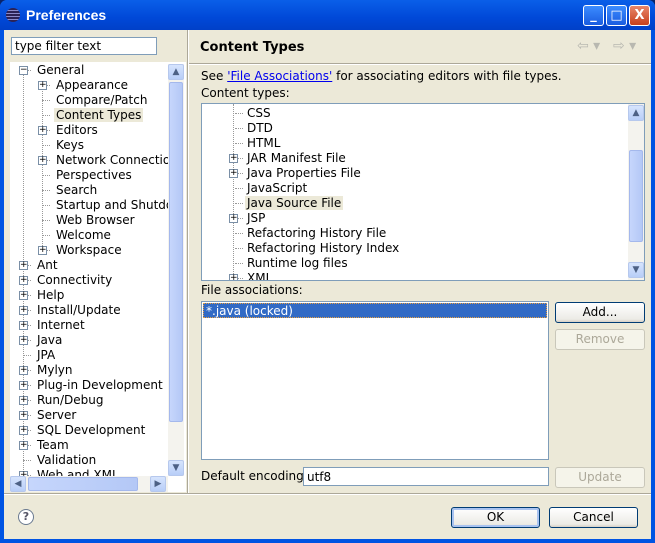 The width and height of the screenshot is (655, 543). I want to click on tree-item: General, so click(60, 70).